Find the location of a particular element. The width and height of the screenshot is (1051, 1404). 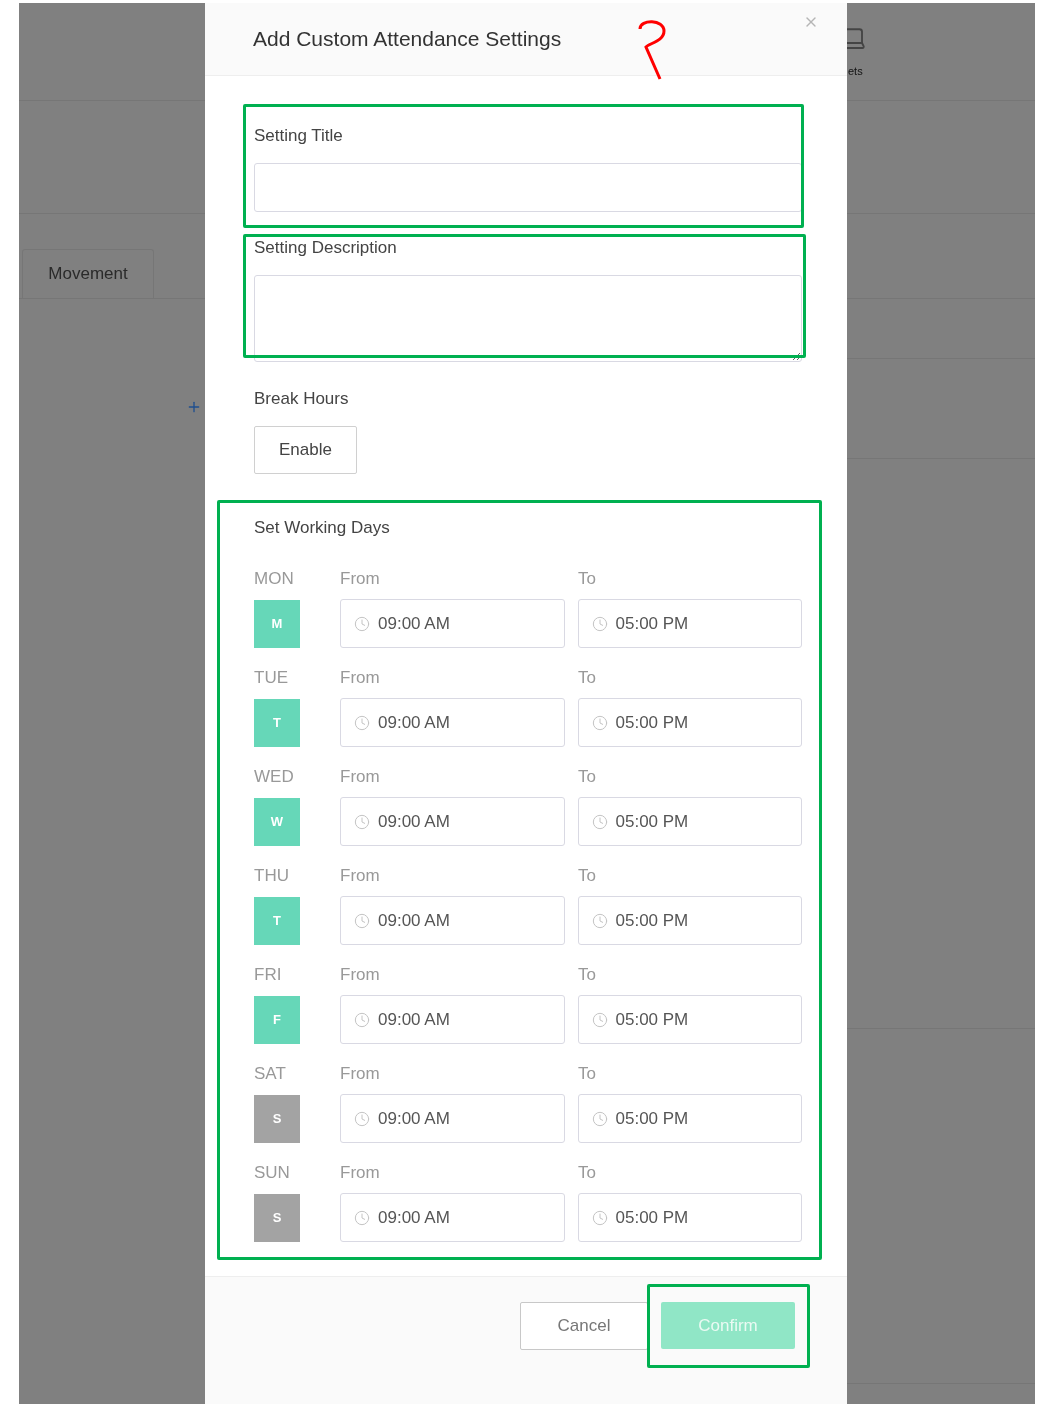

enable-button: Enable is located at coordinates (305, 450).